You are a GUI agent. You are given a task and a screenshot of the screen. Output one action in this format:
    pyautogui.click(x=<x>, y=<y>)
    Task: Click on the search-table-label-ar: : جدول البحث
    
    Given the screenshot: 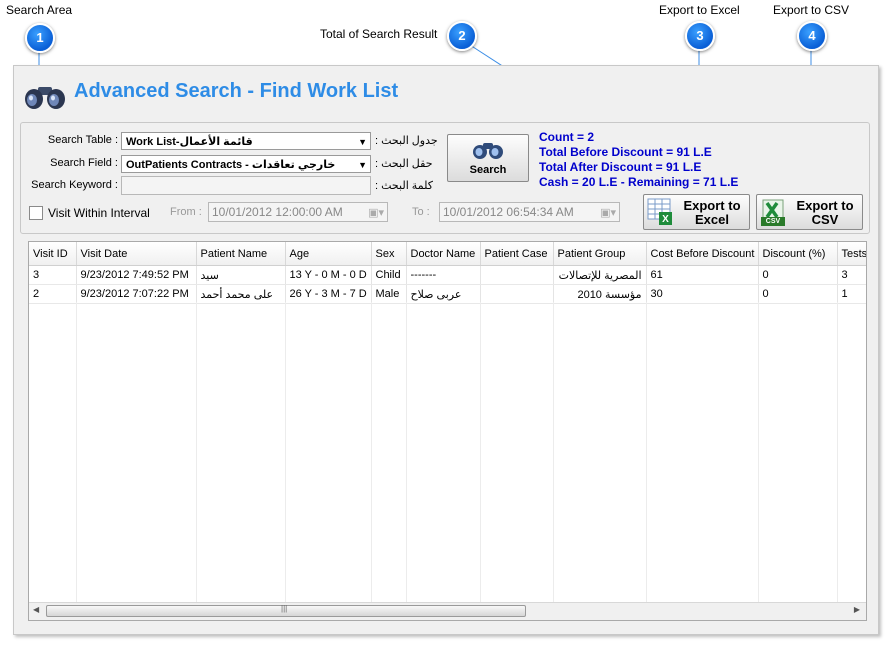 What is the action you would take?
    pyautogui.click(x=406, y=141)
    